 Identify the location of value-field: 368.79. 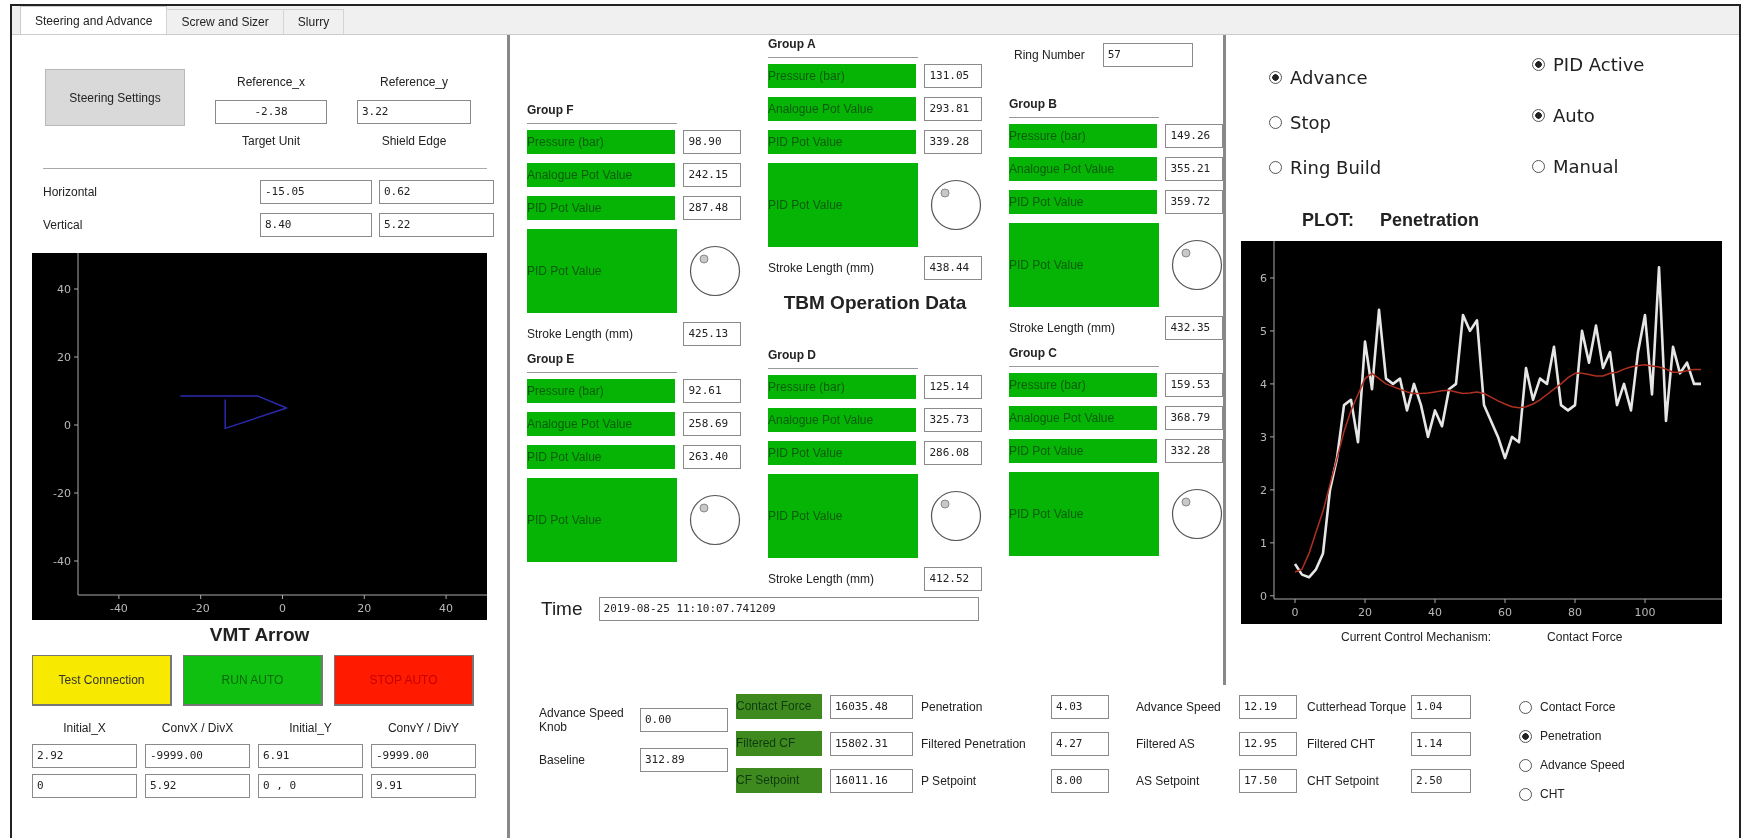
(1194, 418).